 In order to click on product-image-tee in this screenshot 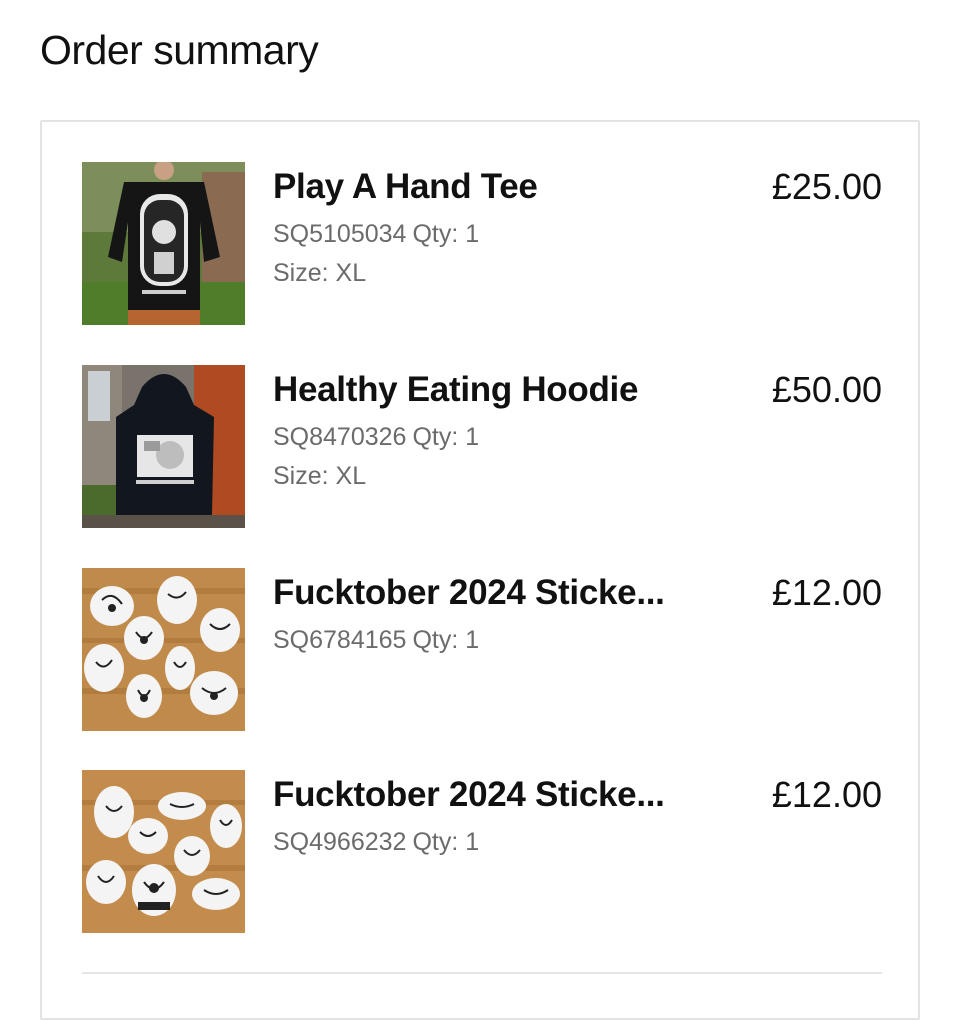, I will do `click(163, 243)`.